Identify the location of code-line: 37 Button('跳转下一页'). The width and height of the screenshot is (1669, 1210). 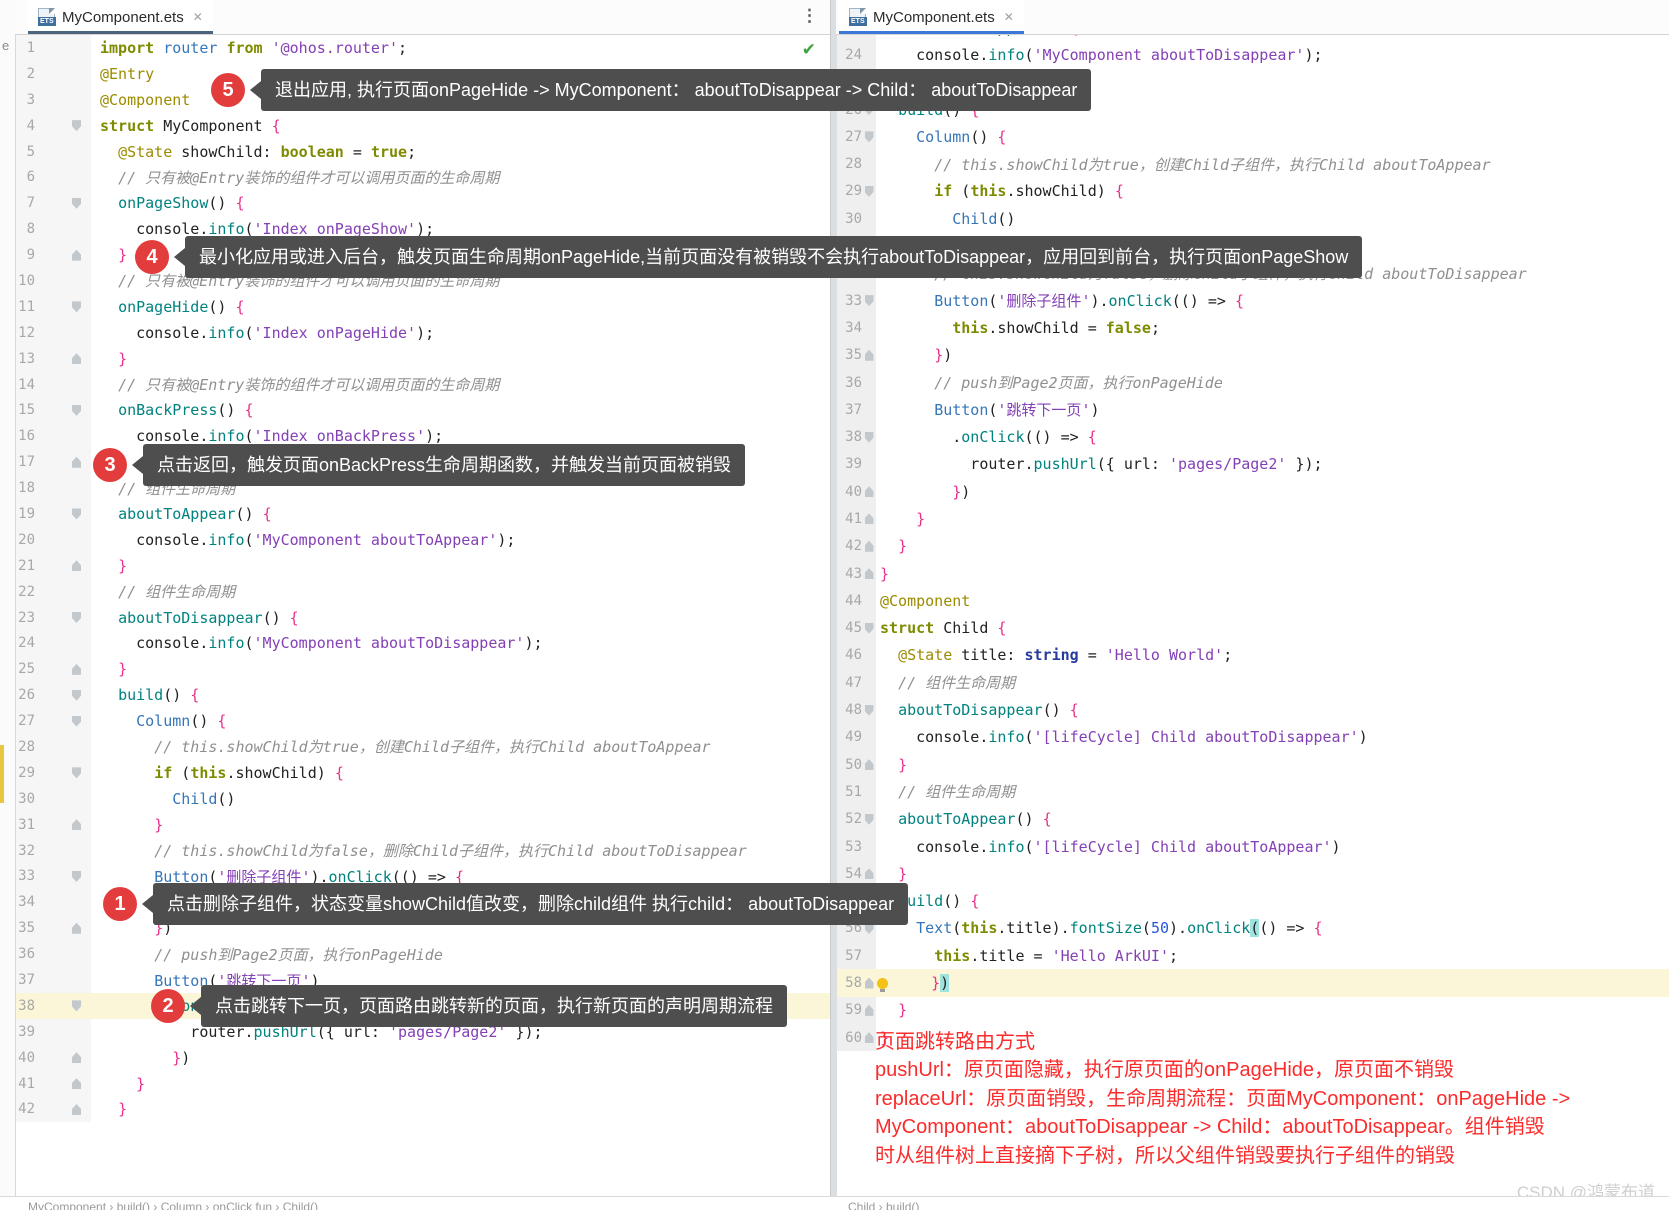
(1252, 410).